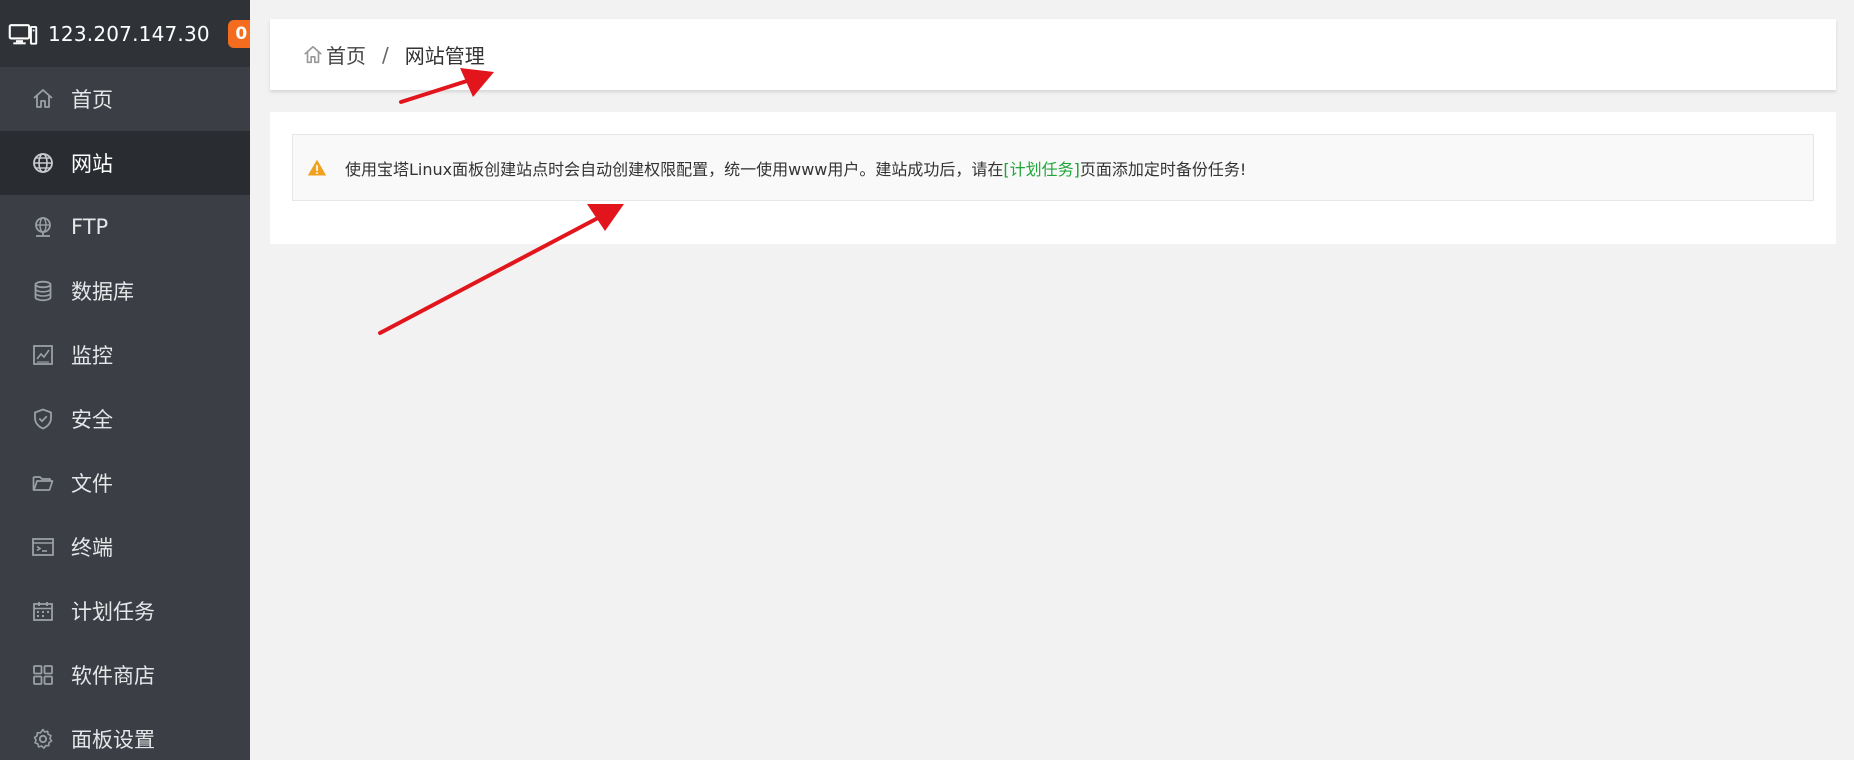 Image resolution: width=1854 pixels, height=760 pixels. I want to click on sidebar-item-label: FTP, so click(90, 227).